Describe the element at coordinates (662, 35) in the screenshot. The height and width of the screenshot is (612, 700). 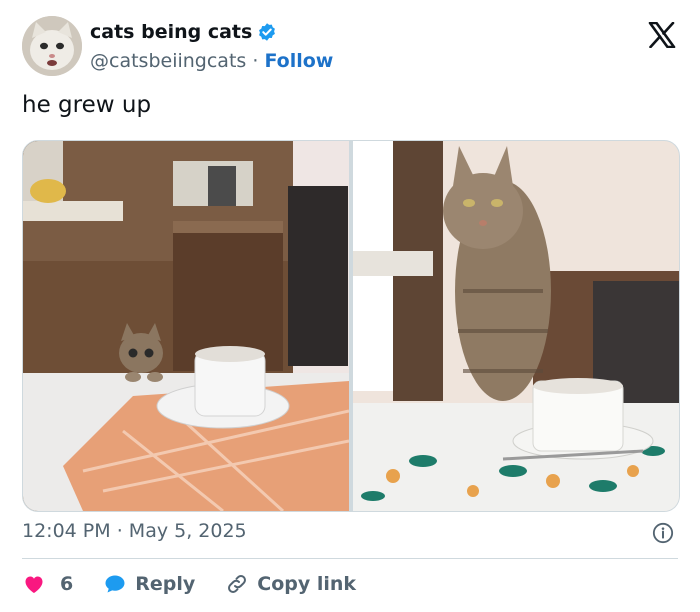
I see `x-logo-icon` at that location.